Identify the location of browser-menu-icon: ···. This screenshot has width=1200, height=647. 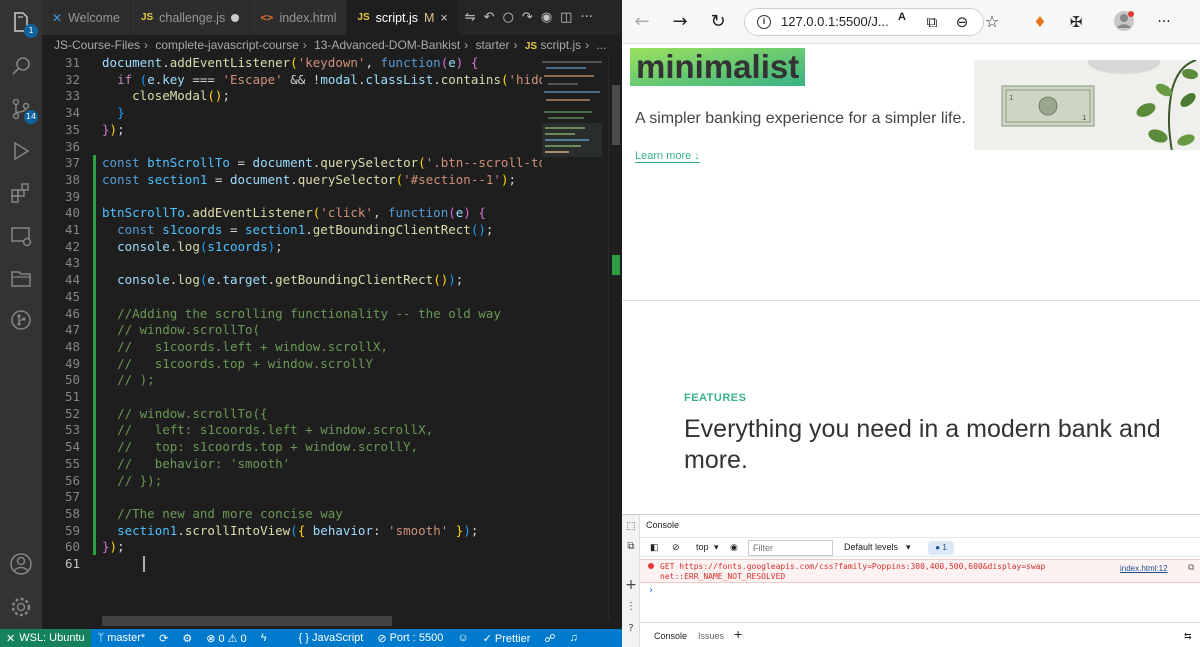
(1164, 22).